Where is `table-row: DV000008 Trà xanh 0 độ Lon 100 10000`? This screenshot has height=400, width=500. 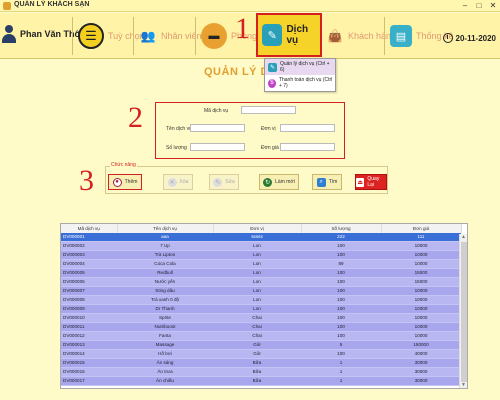 table-row: DV000008 Trà xanh 0 độ Lon 100 10000 is located at coordinates (261, 300).